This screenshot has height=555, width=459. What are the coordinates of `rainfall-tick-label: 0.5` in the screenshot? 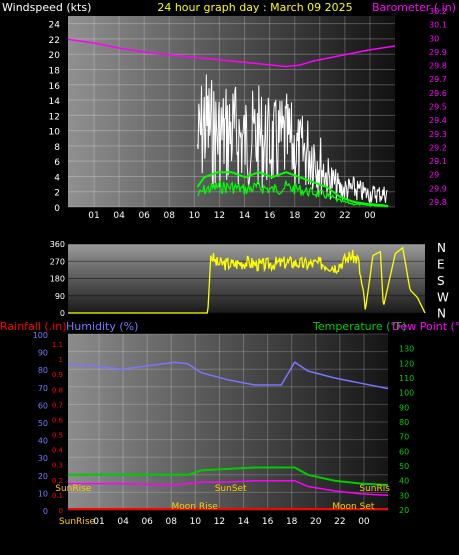 It's located at (57, 436).